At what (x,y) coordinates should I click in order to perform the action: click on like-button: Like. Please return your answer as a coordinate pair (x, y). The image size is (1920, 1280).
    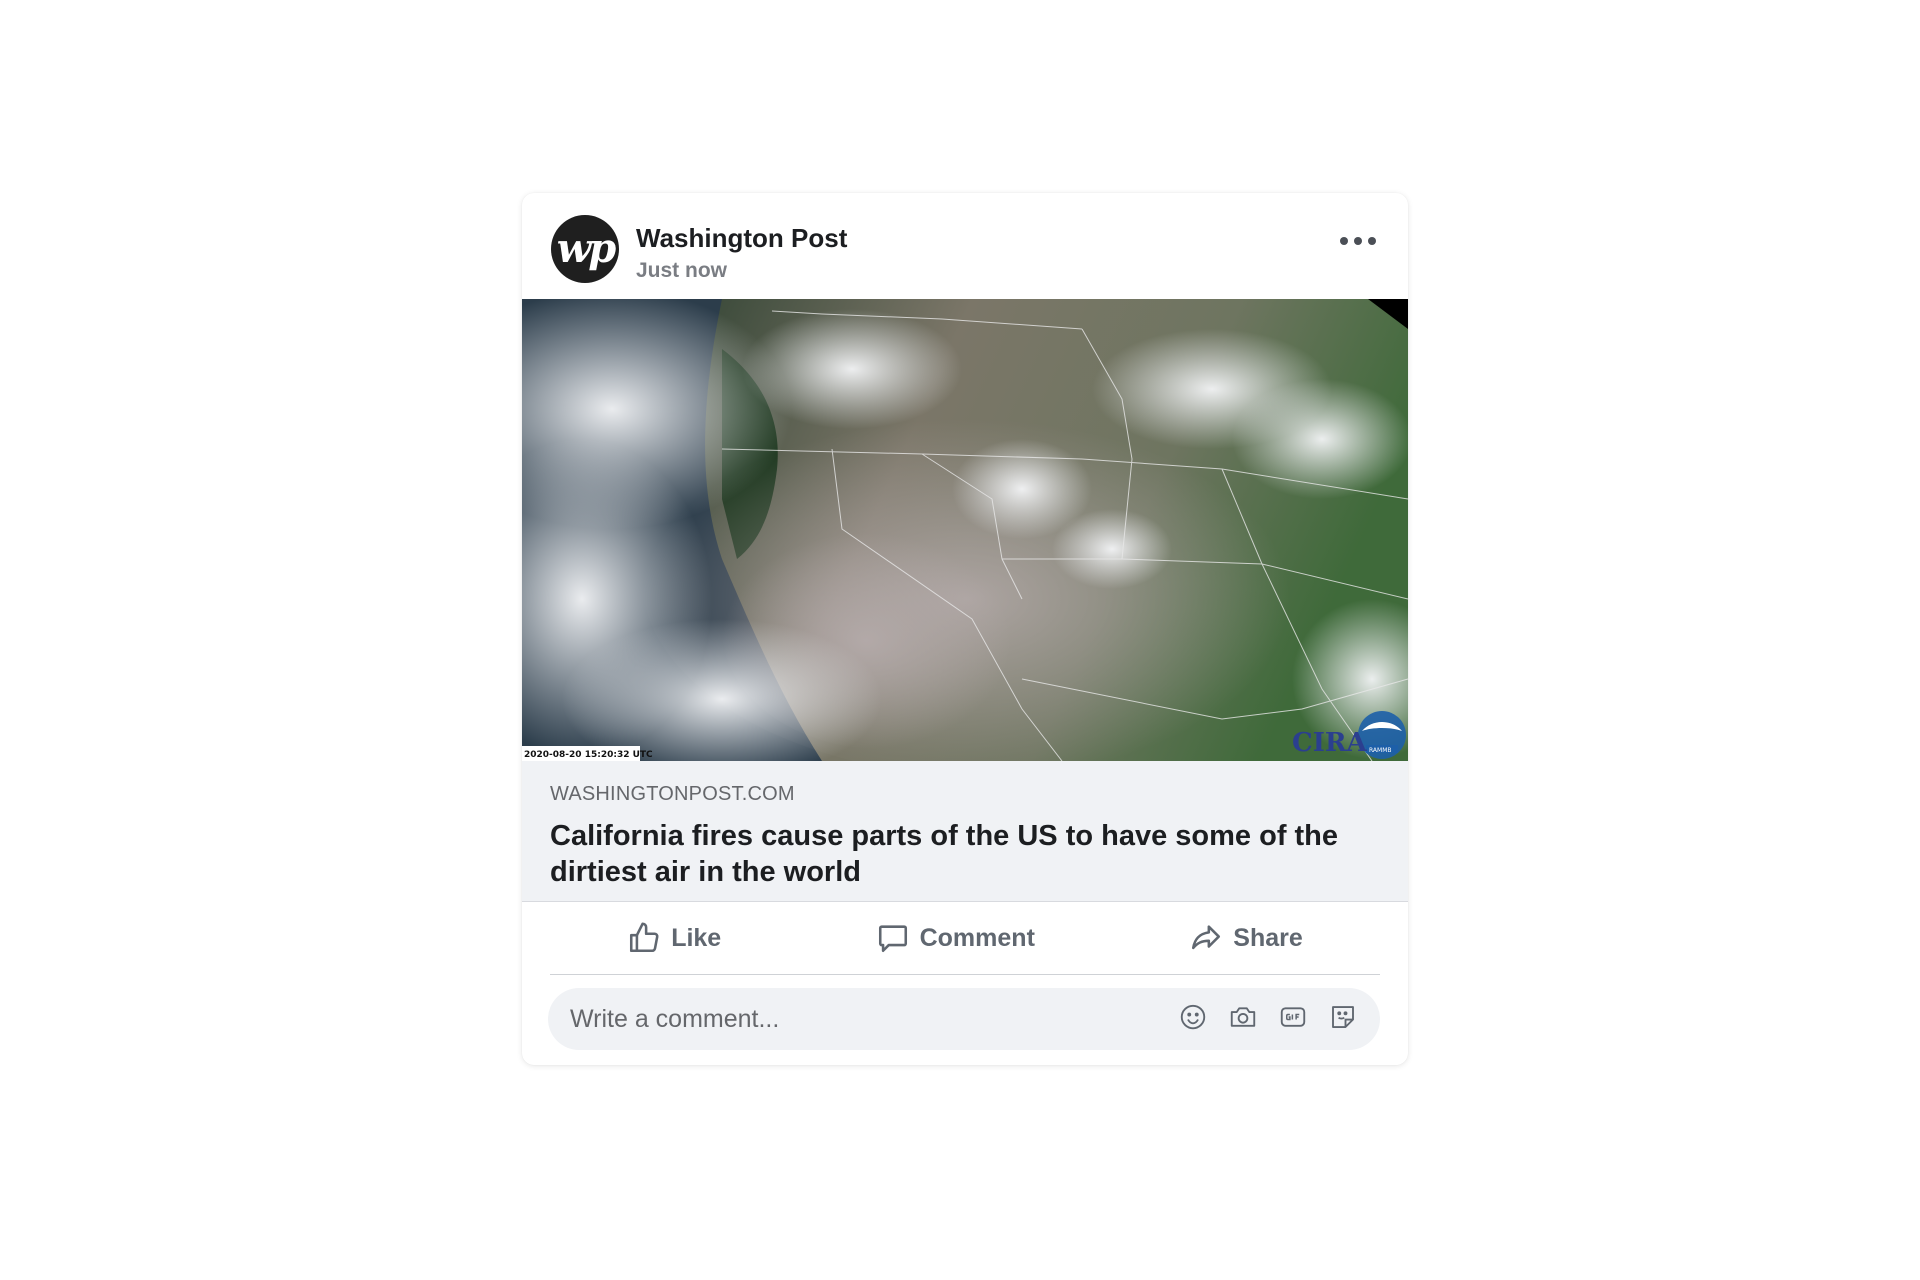
    Looking at the image, I should click on (674, 938).